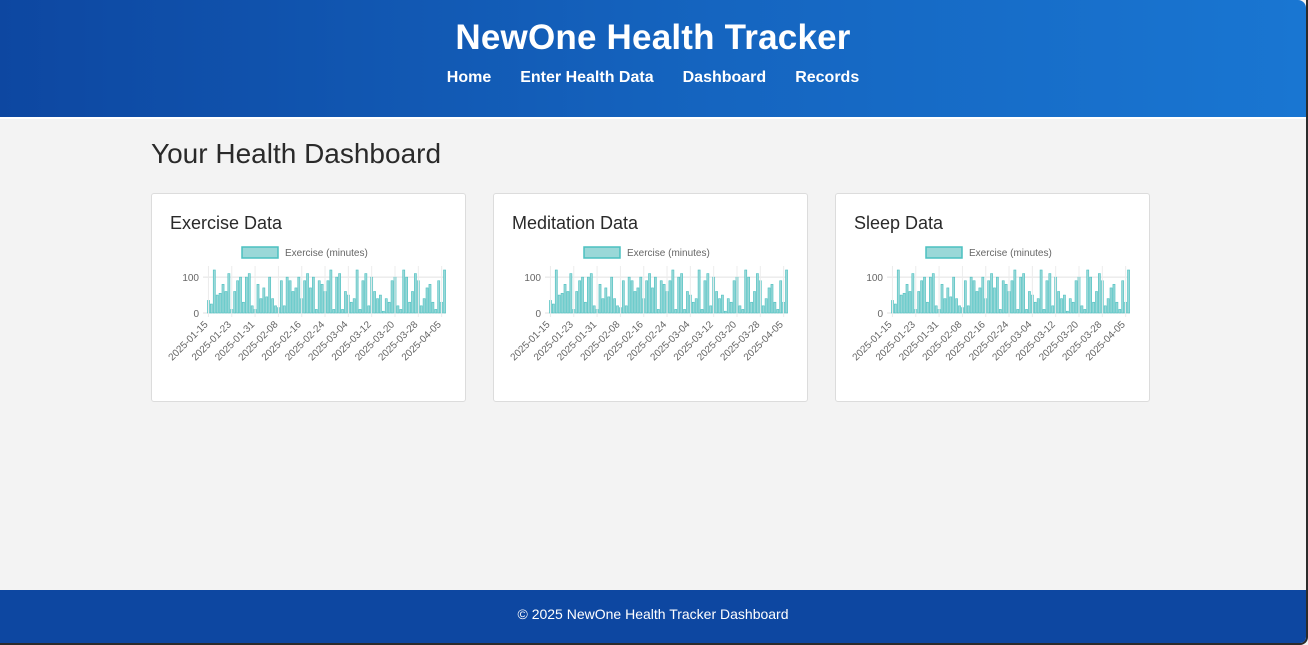  I want to click on nav-dashboard-link: Dashboard, so click(725, 78).